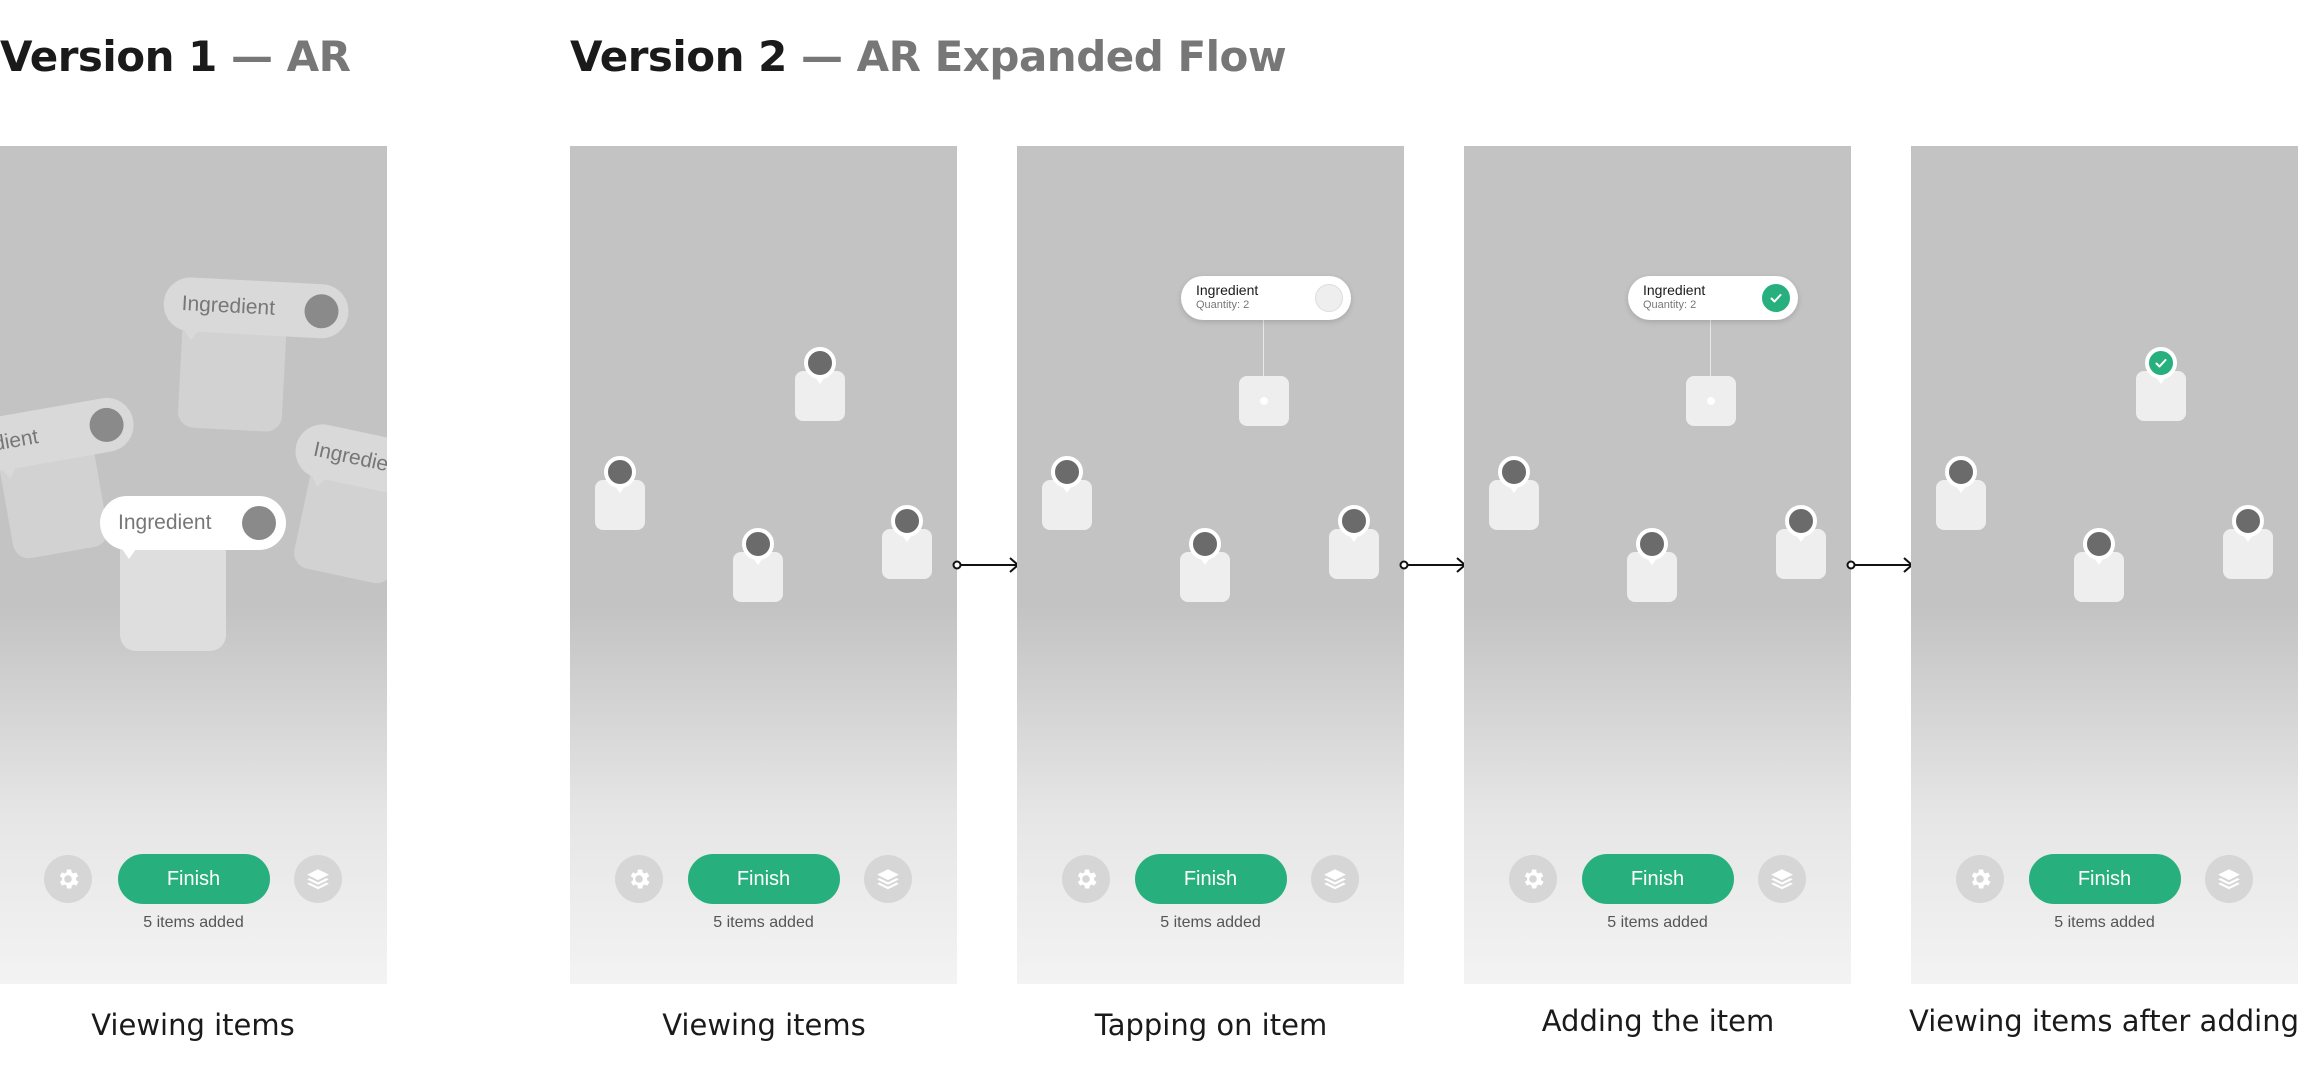  Describe the element at coordinates (1658, 1021) in the screenshot. I see `screen-caption: Adding the item` at that location.